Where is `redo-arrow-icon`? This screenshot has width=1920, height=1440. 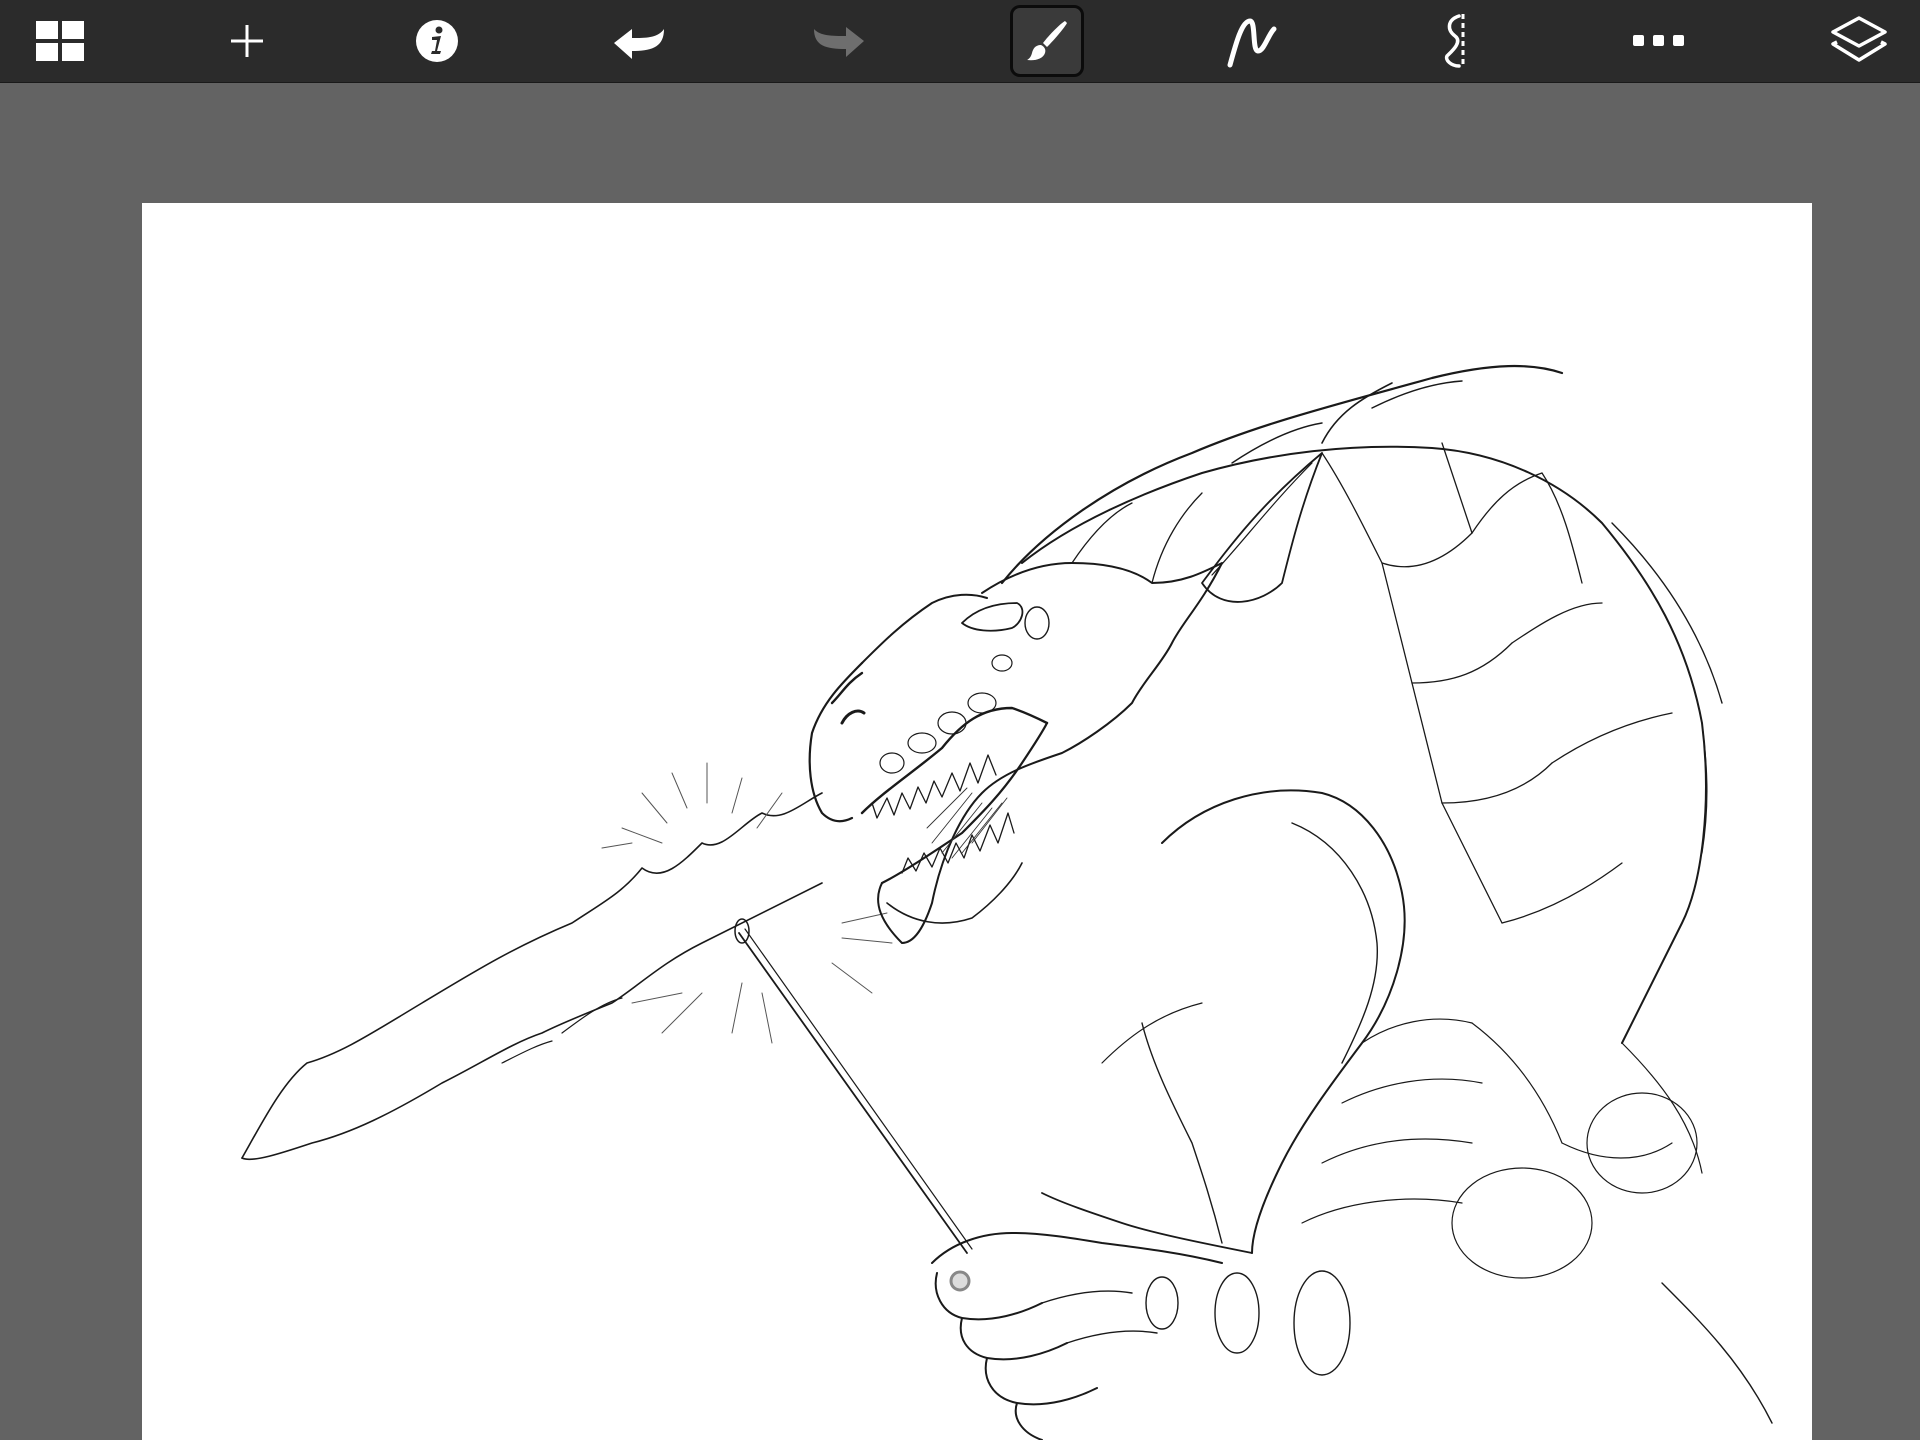
redo-arrow-icon is located at coordinates (839, 42).